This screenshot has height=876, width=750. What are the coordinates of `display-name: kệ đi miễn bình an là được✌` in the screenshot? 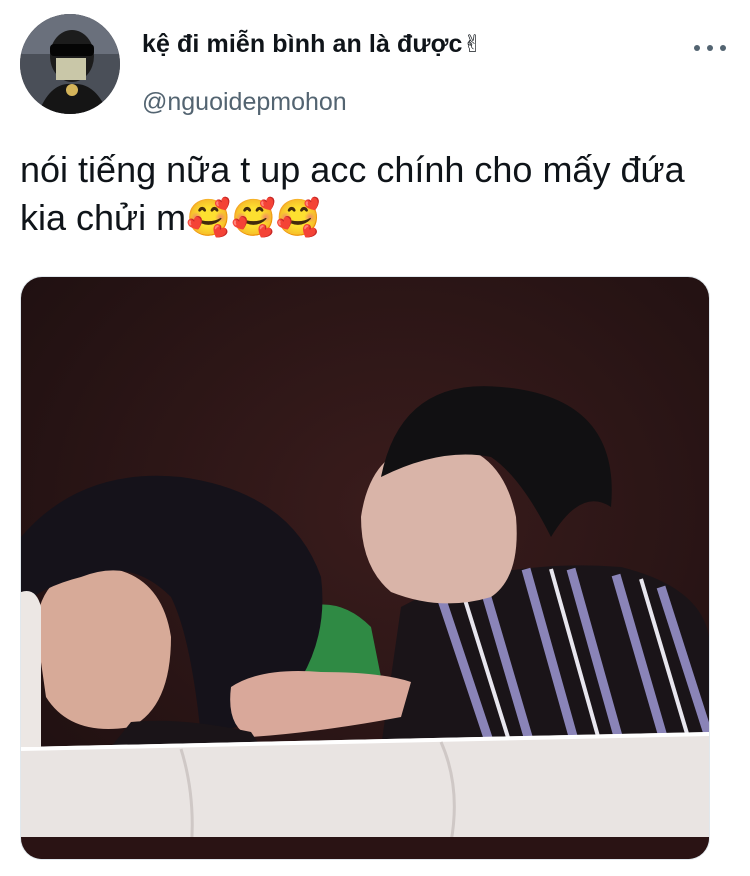 It's located at (312, 44).